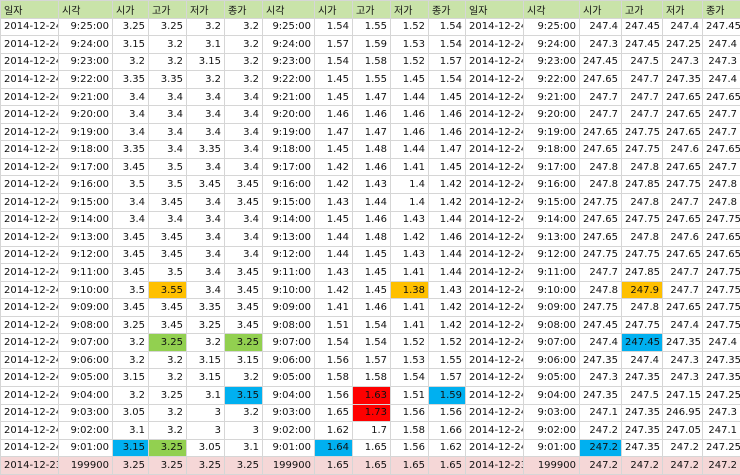  Describe the element at coordinates (410, 185) in the screenshot. I see `table-cell: 1.4` at that location.